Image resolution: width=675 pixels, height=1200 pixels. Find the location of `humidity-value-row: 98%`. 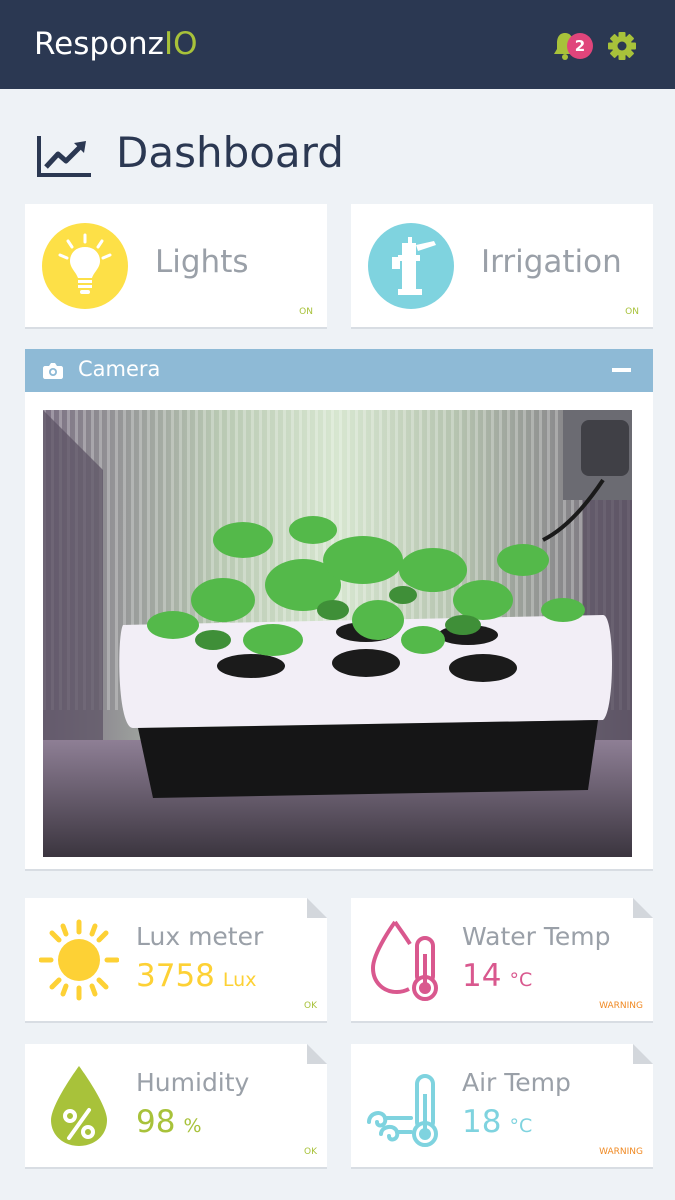

humidity-value-row: 98% is located at coordinates (169, 1122).